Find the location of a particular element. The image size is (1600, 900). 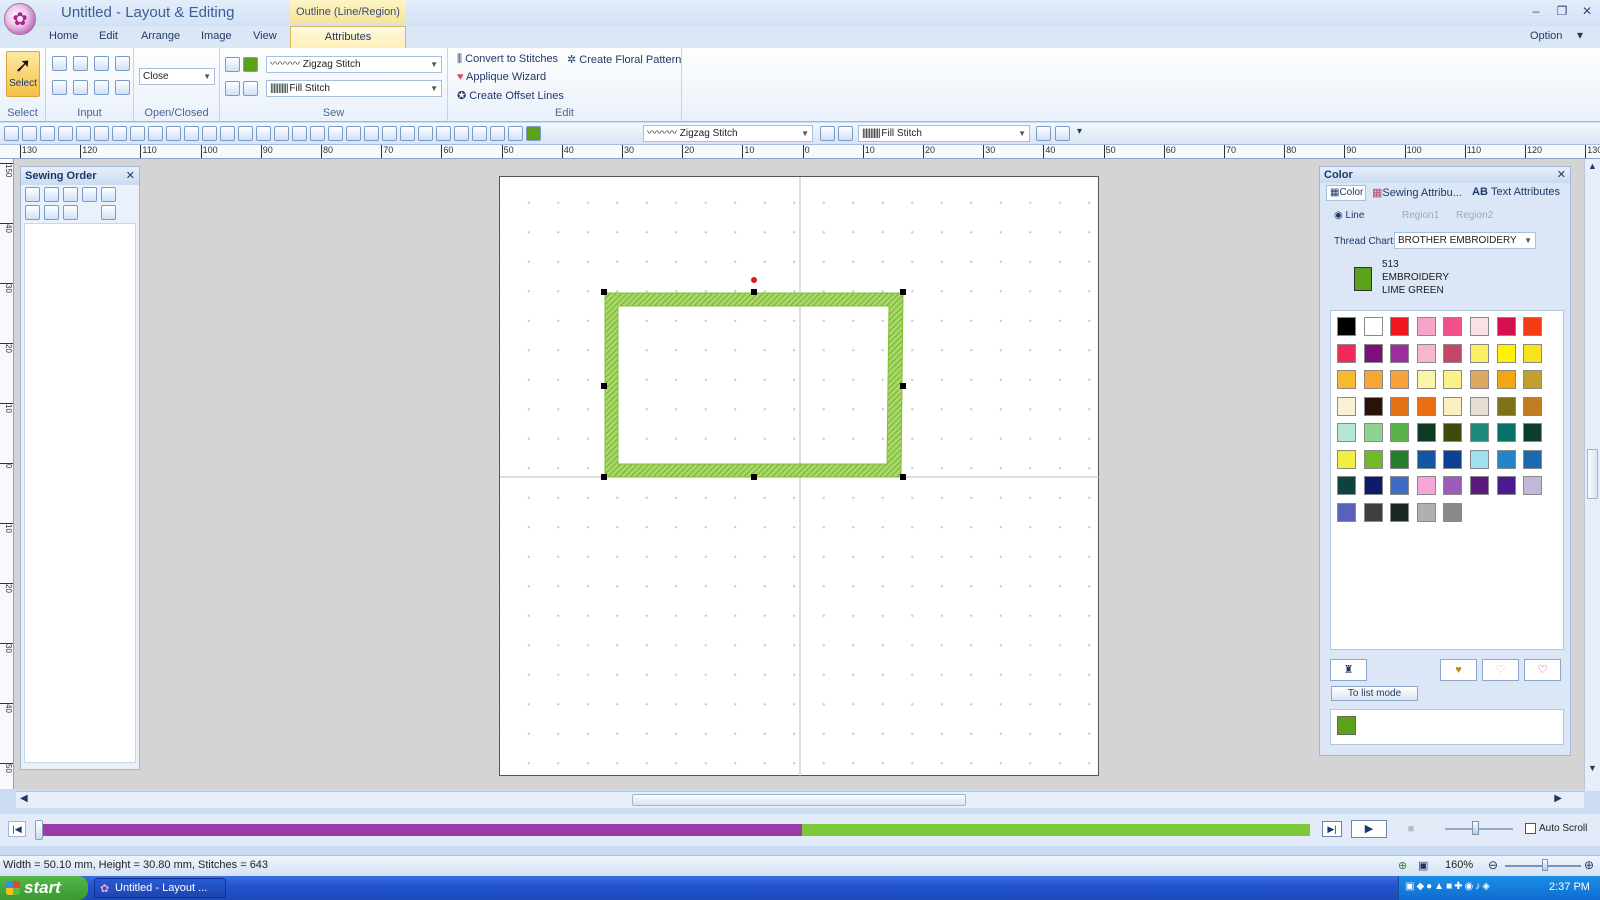

horizontal-scrollbar: ◀ ▶ is located at coordinates (800, 799).